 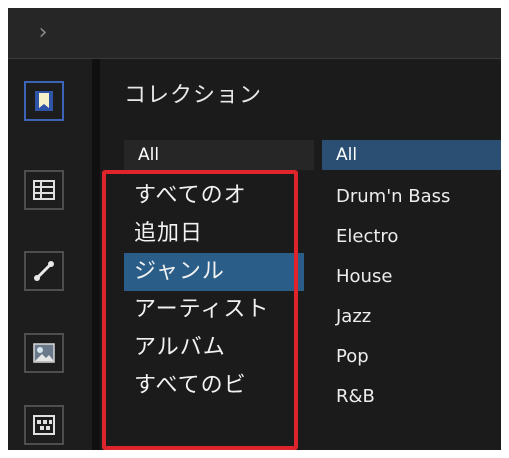 I want to click on sidebar-item-photos, so click(x=44, y=353).